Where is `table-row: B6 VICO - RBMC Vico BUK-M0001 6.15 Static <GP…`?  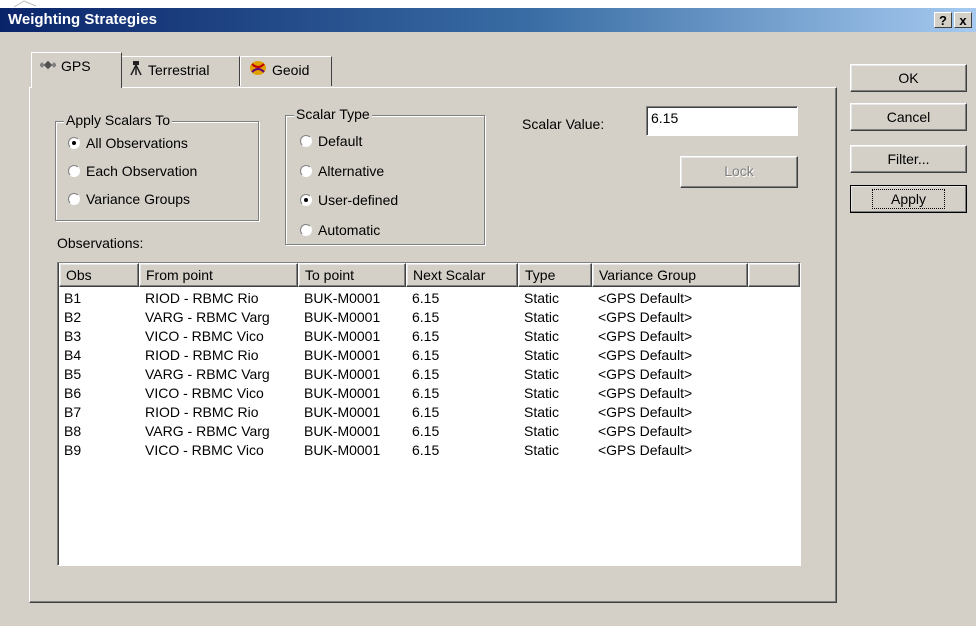
table-row: B6 VICO - RBMC Vico BUK-M0001 6.15 Static <GP… is located at coordinates (428, 393).